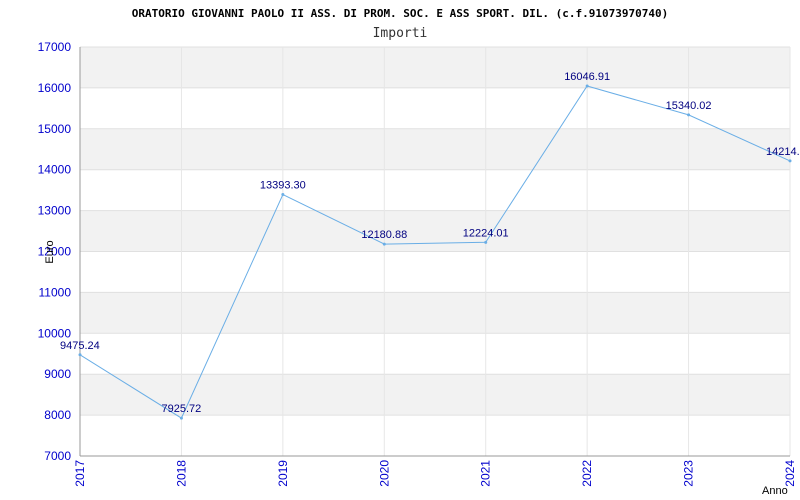  Describe the element at coordinates (775, 491) in the screenshot. I see `x-axis-label: Anno` at that location.